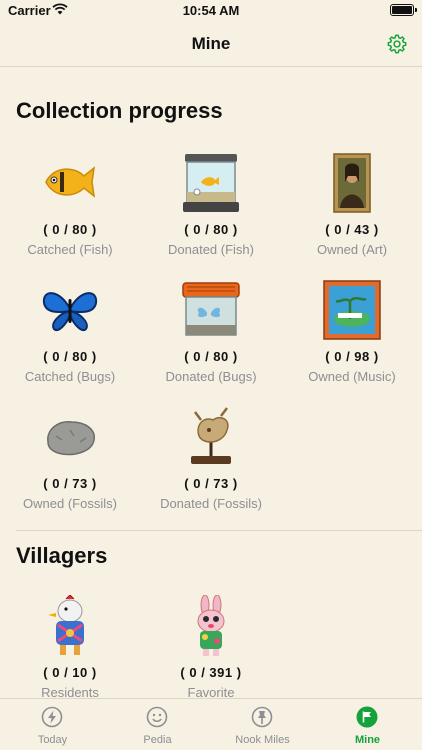 This screenshot has width=422, height=750. Describe the element at coordinates (352, 183) in the screenshot. I see `painting-icon` at that location.